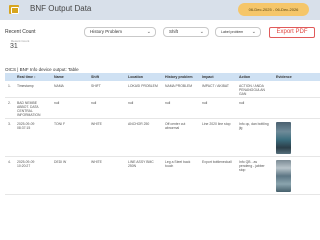  What do you see at coordinates (232, 32) in the screenshot?
I see `label-problem-select-value: Label problem` at bounding box center [232, 32].